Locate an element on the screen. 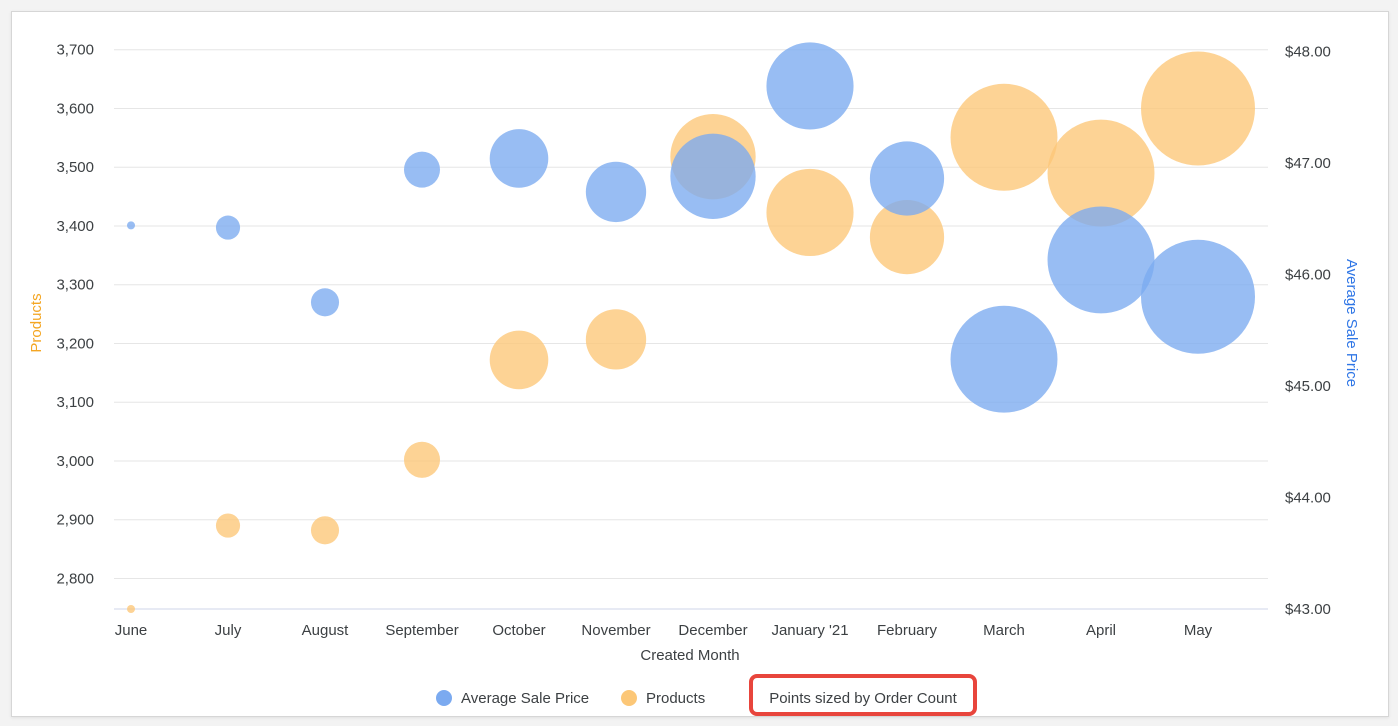 This screenshot has height=726, width=1398. x-tick-label: November is located at coordinates (615, 630).